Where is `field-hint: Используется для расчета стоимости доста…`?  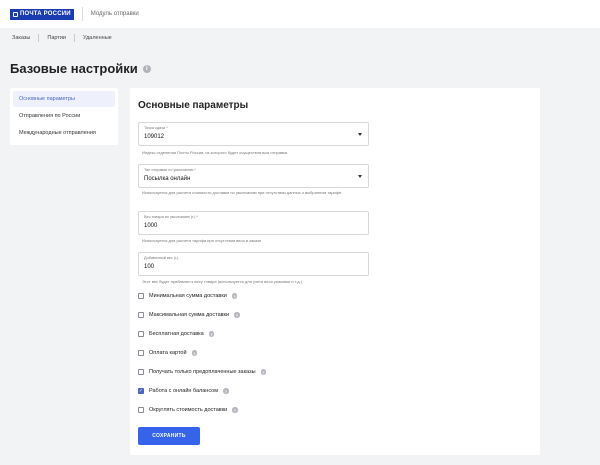 field-hint: Используется для расчета стоимости доста… is located at coordinates (242, 192).